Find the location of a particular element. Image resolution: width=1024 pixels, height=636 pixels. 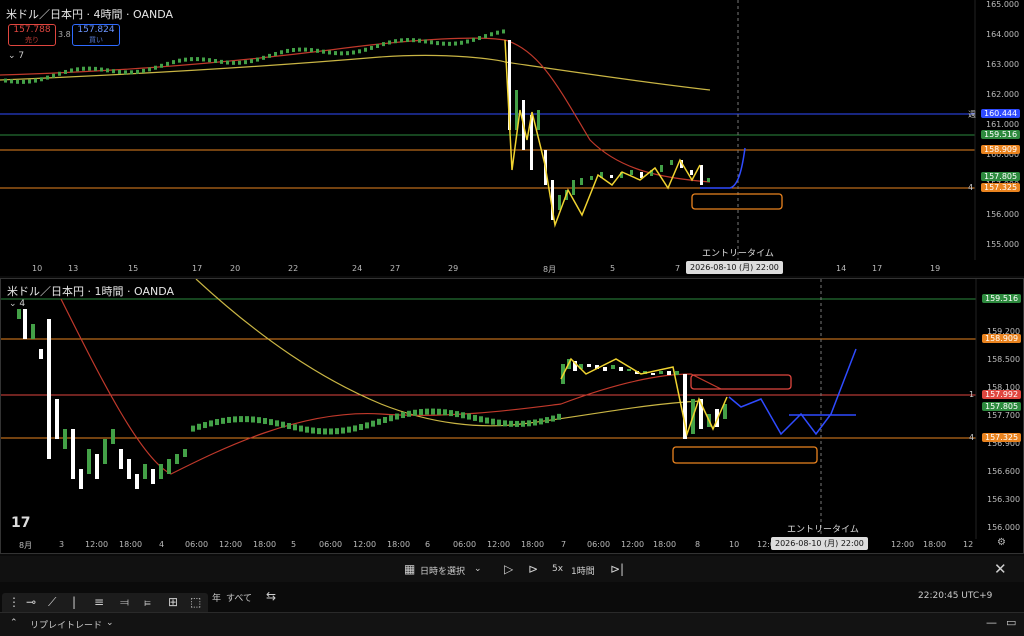

price-tag: 158.909 is located at coordinates (1002, 338).